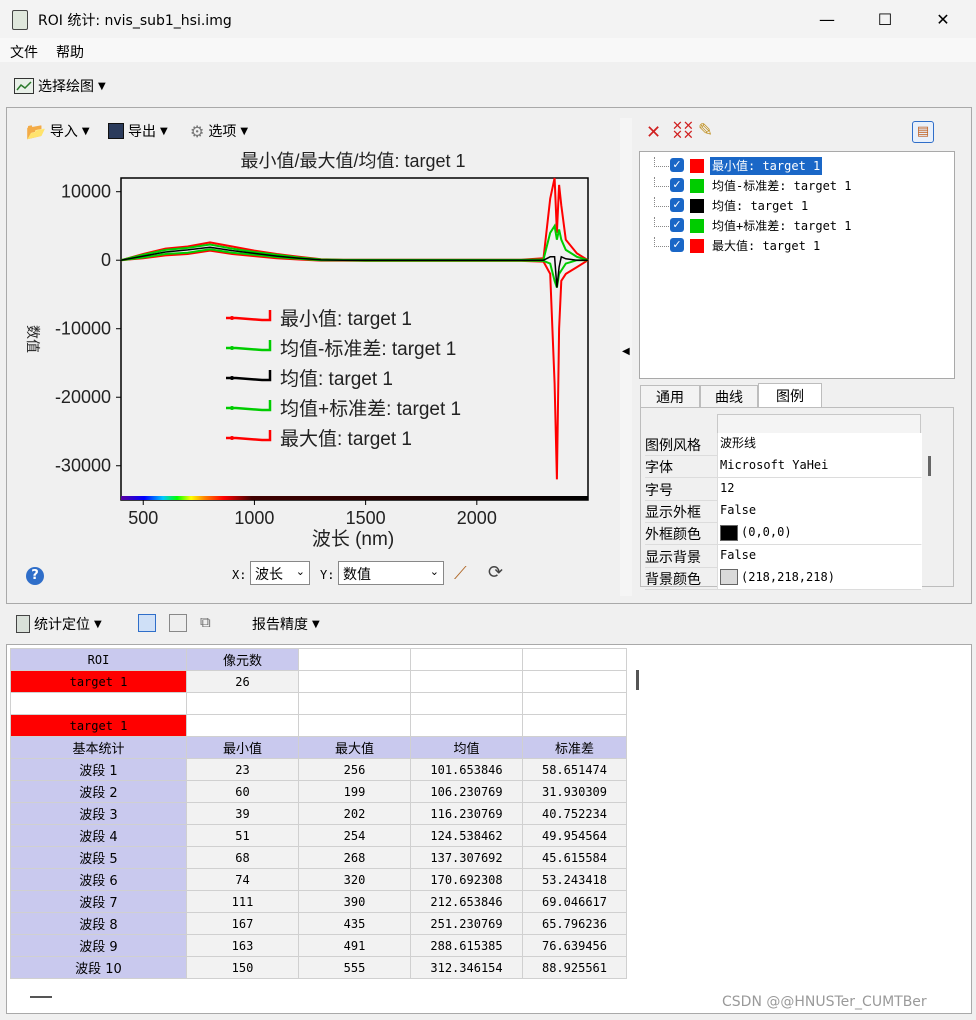 Image resolution: width=976 pixels, height=1020 pixels. I want to click on import-button: 📂 导入 ▼, so click(58, 131).